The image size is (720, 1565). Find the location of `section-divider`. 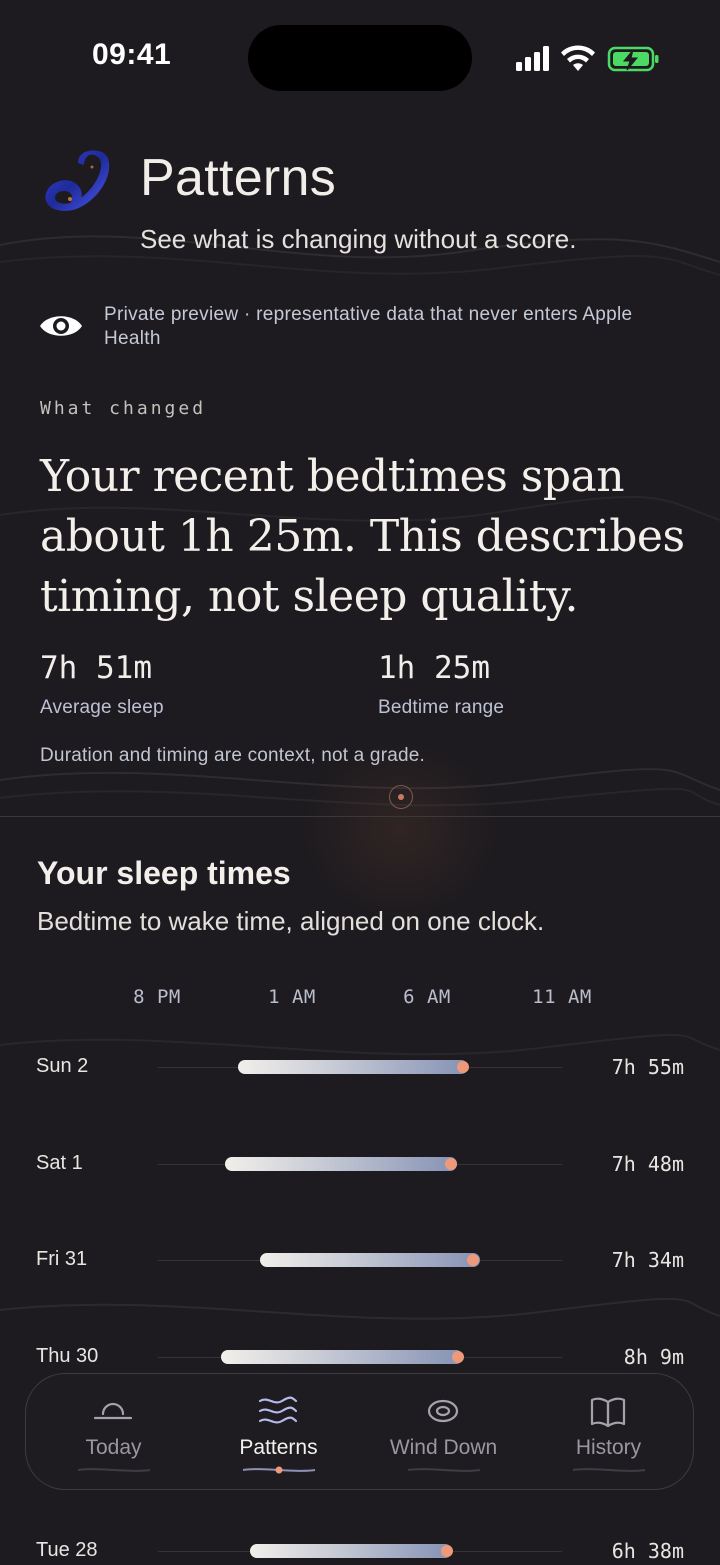

section-divider is located at coordinates (360, 816).